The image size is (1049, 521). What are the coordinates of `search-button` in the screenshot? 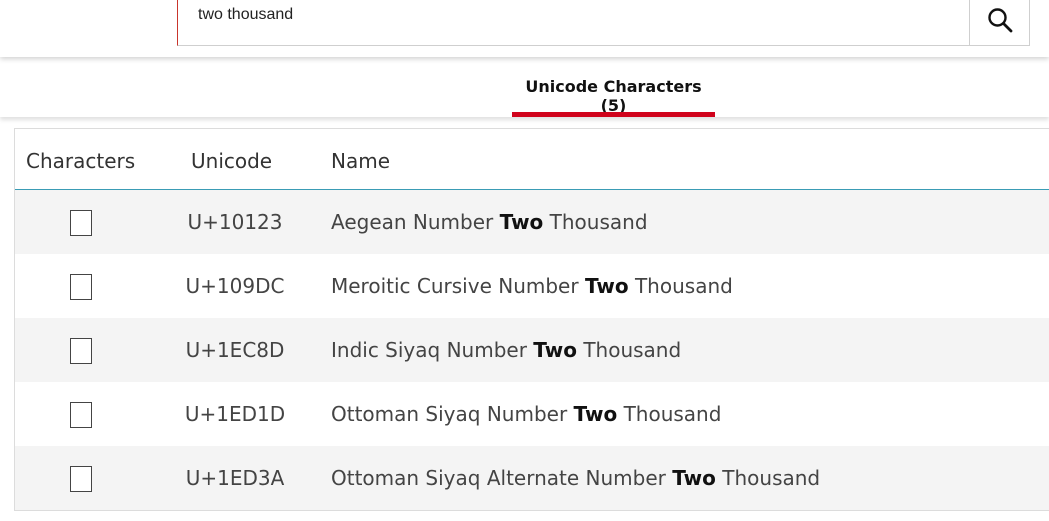 It's located at (999, 22).